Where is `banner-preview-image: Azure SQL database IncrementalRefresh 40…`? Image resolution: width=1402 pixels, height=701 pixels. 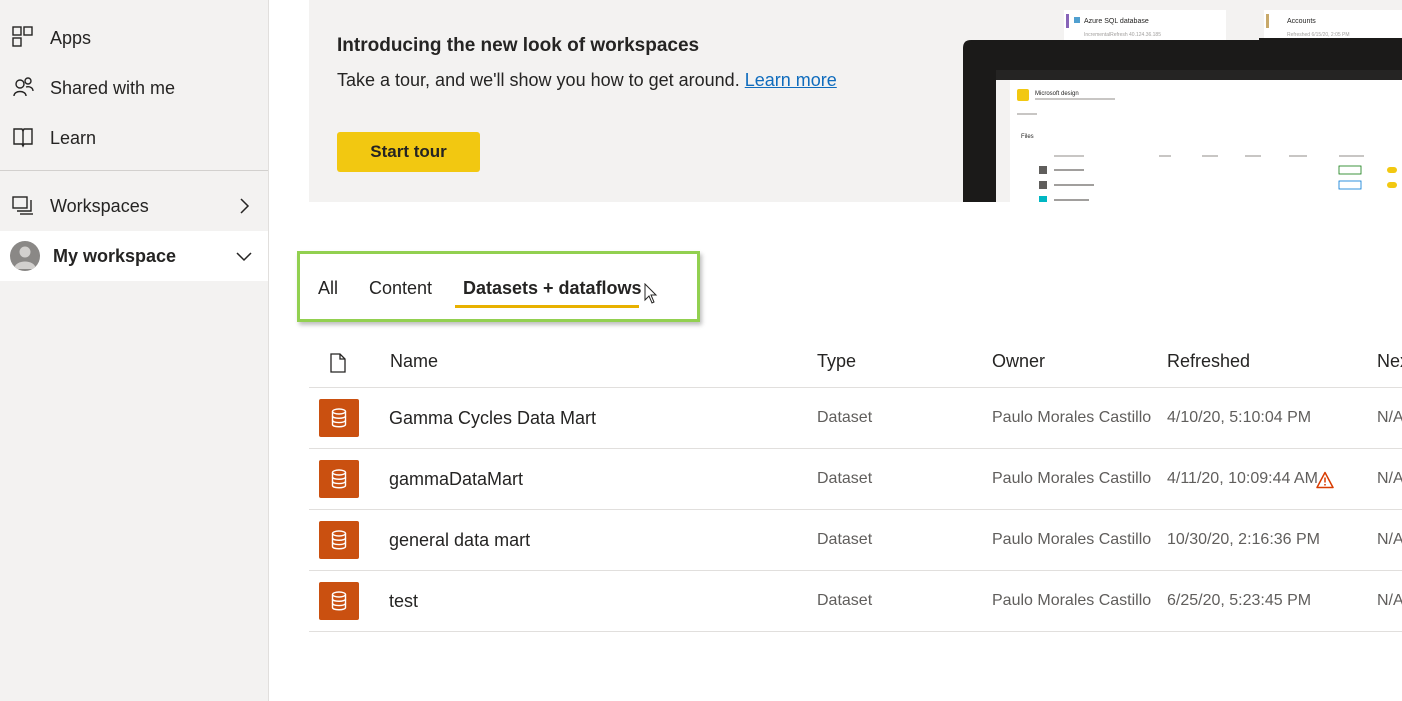
banner-preview-image: Azure SQL database IncrementalRefresh 40… is located at coordinates (1180, 101).